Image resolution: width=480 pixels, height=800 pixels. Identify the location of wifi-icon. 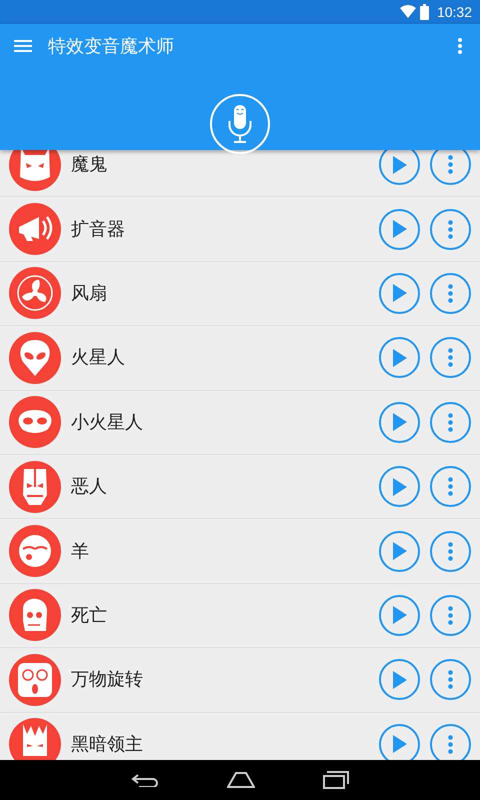
(408, 12).